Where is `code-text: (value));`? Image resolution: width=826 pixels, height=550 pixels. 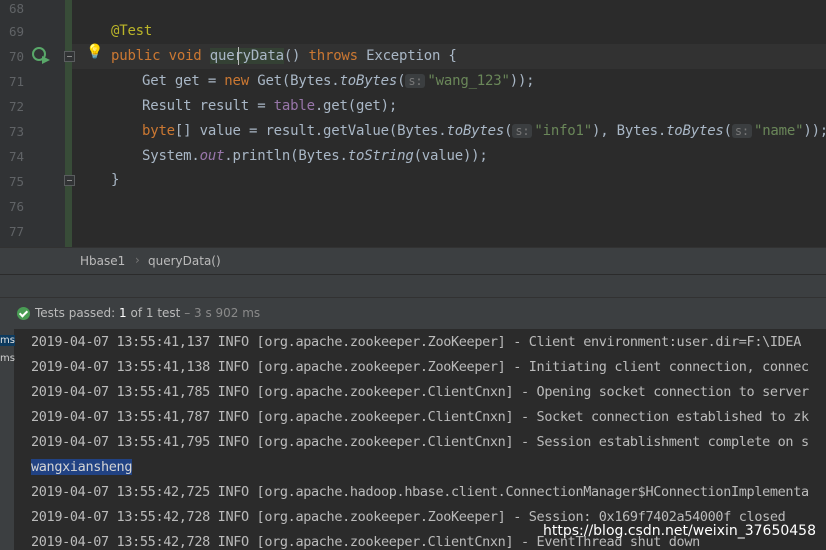
code-text: (value)); is located at coordinates (450, 156).